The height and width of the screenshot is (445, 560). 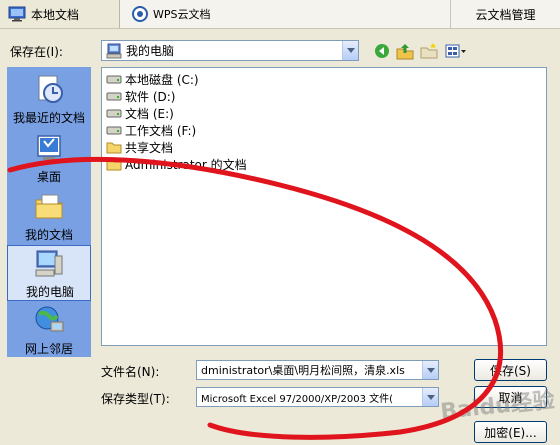 I want to click on place-recent-documents: 我最近的文档, so click(x=49, y=99).